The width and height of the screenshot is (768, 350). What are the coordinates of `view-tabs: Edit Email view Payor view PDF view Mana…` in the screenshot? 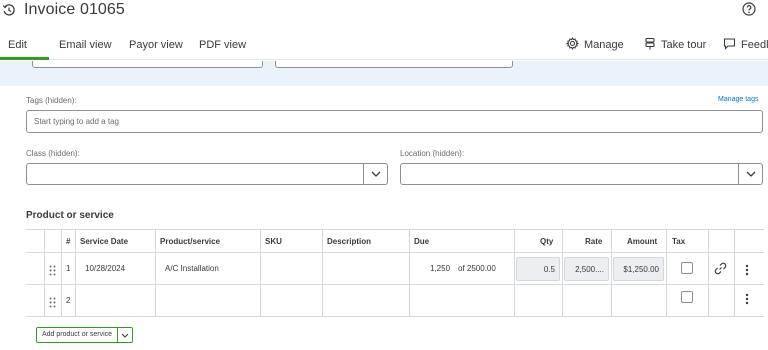 It's located at (384, 45).